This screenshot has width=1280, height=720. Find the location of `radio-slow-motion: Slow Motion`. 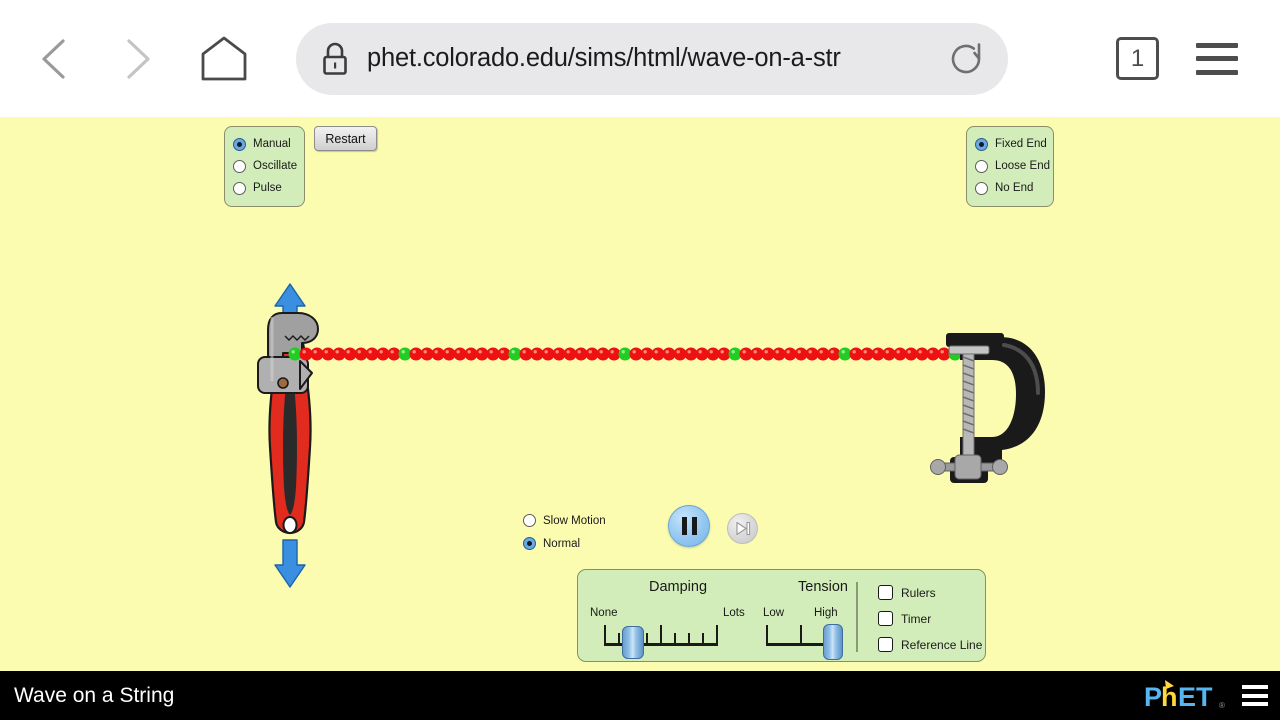

radio-slow-motion: Slow Motion is located at coordinates (564, 520).